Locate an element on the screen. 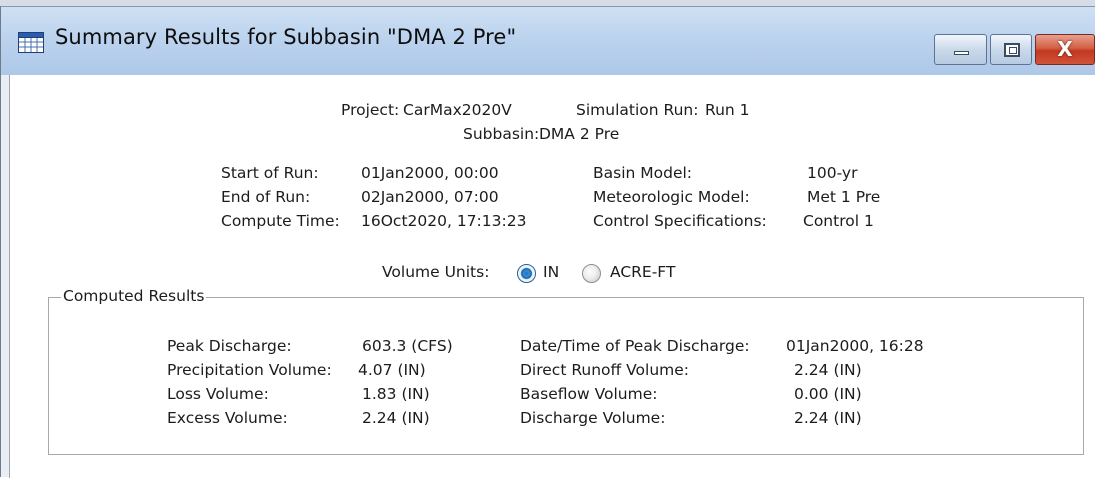 The width and height of the screenshot is (1095, 478). window-title: Summary Results for Subbasin "DMA 2 Pre" is located at coordinates (286, 37).